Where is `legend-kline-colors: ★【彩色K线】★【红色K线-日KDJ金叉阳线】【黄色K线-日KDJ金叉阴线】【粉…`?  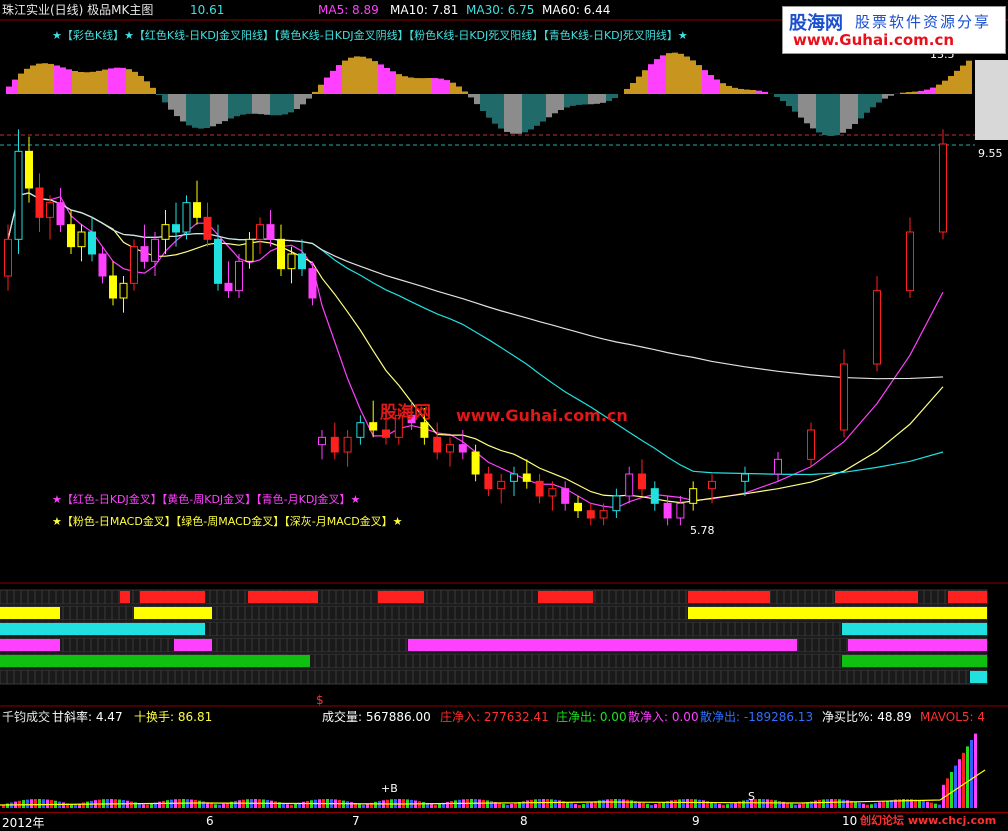 legend-kline-colors: ★【彩色K线】★【红色K线-日KDJ金叉阳线】【黄色K线-日KDJ金叉阴线】【粉… is located at coordinates (370, 36).